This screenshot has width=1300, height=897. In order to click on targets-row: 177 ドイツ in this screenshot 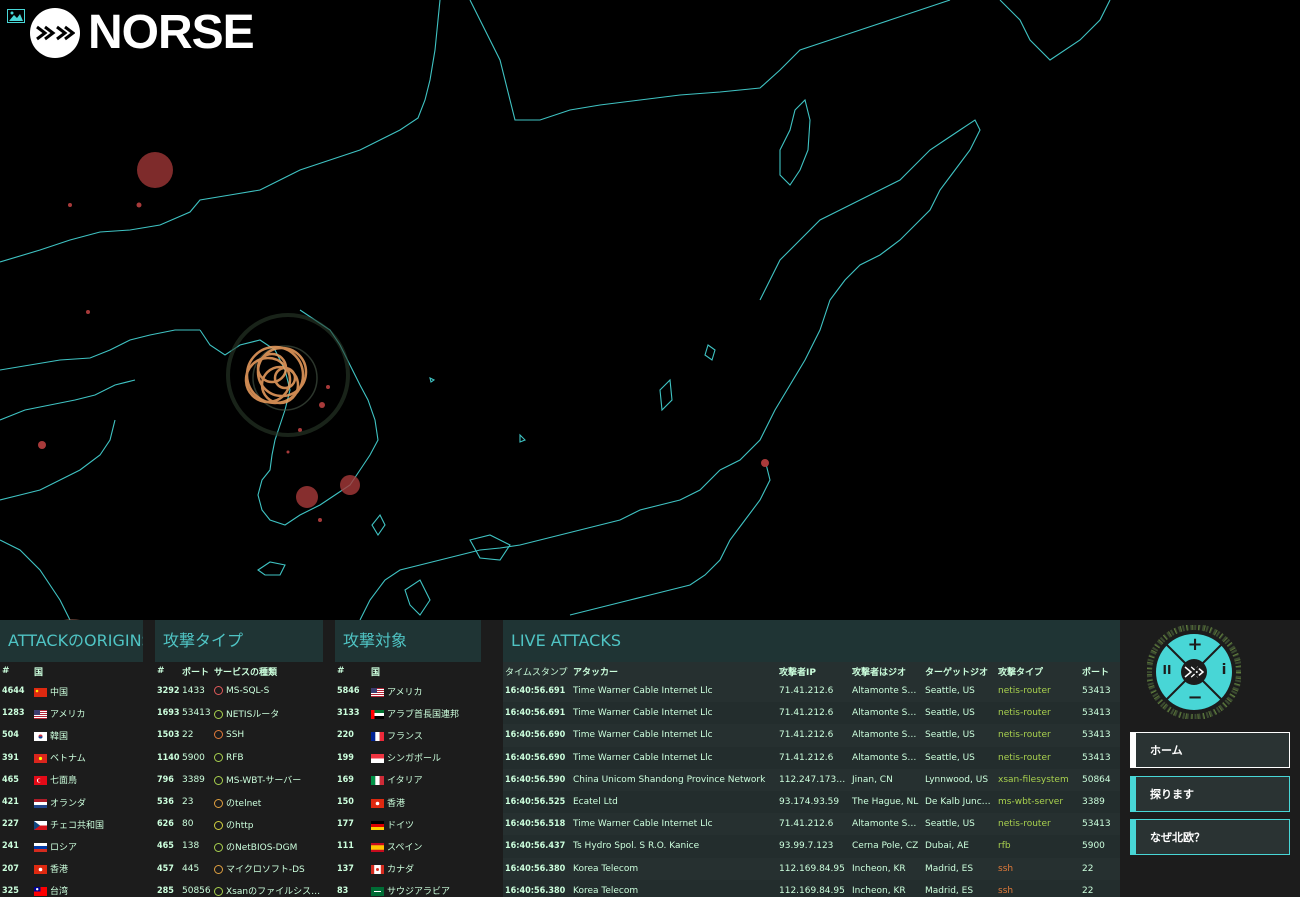, I will do `click(408, 824)`.